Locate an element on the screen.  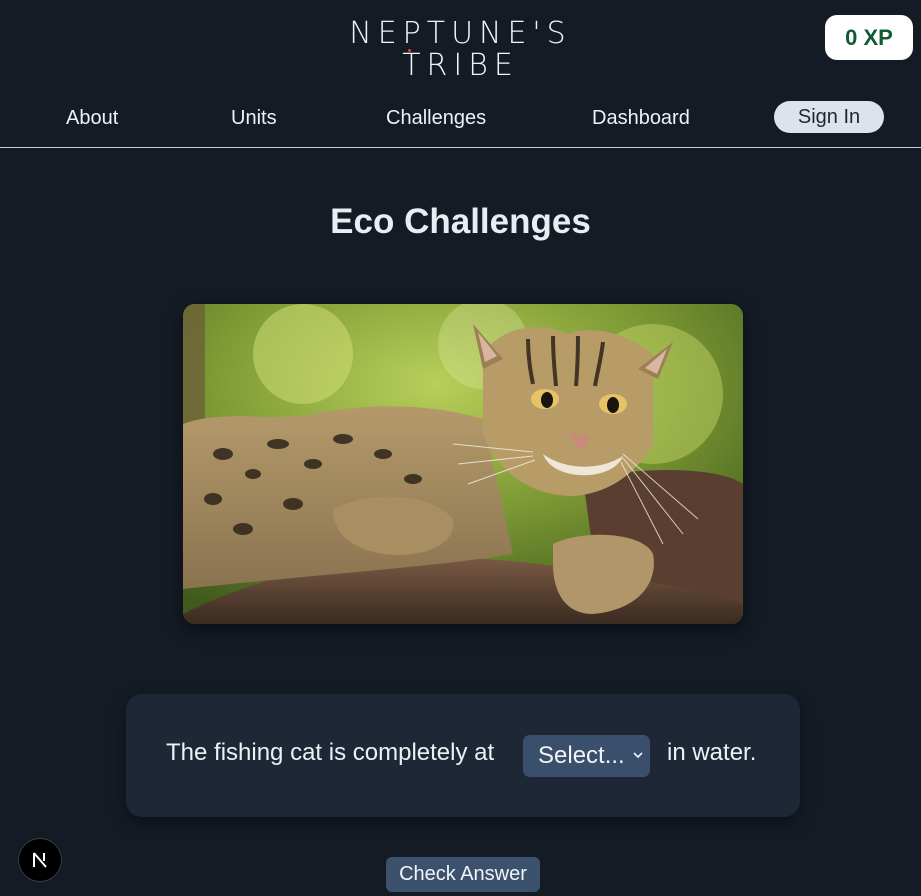
logo-line-2: TRIBE is located at coordinates (460, 65).